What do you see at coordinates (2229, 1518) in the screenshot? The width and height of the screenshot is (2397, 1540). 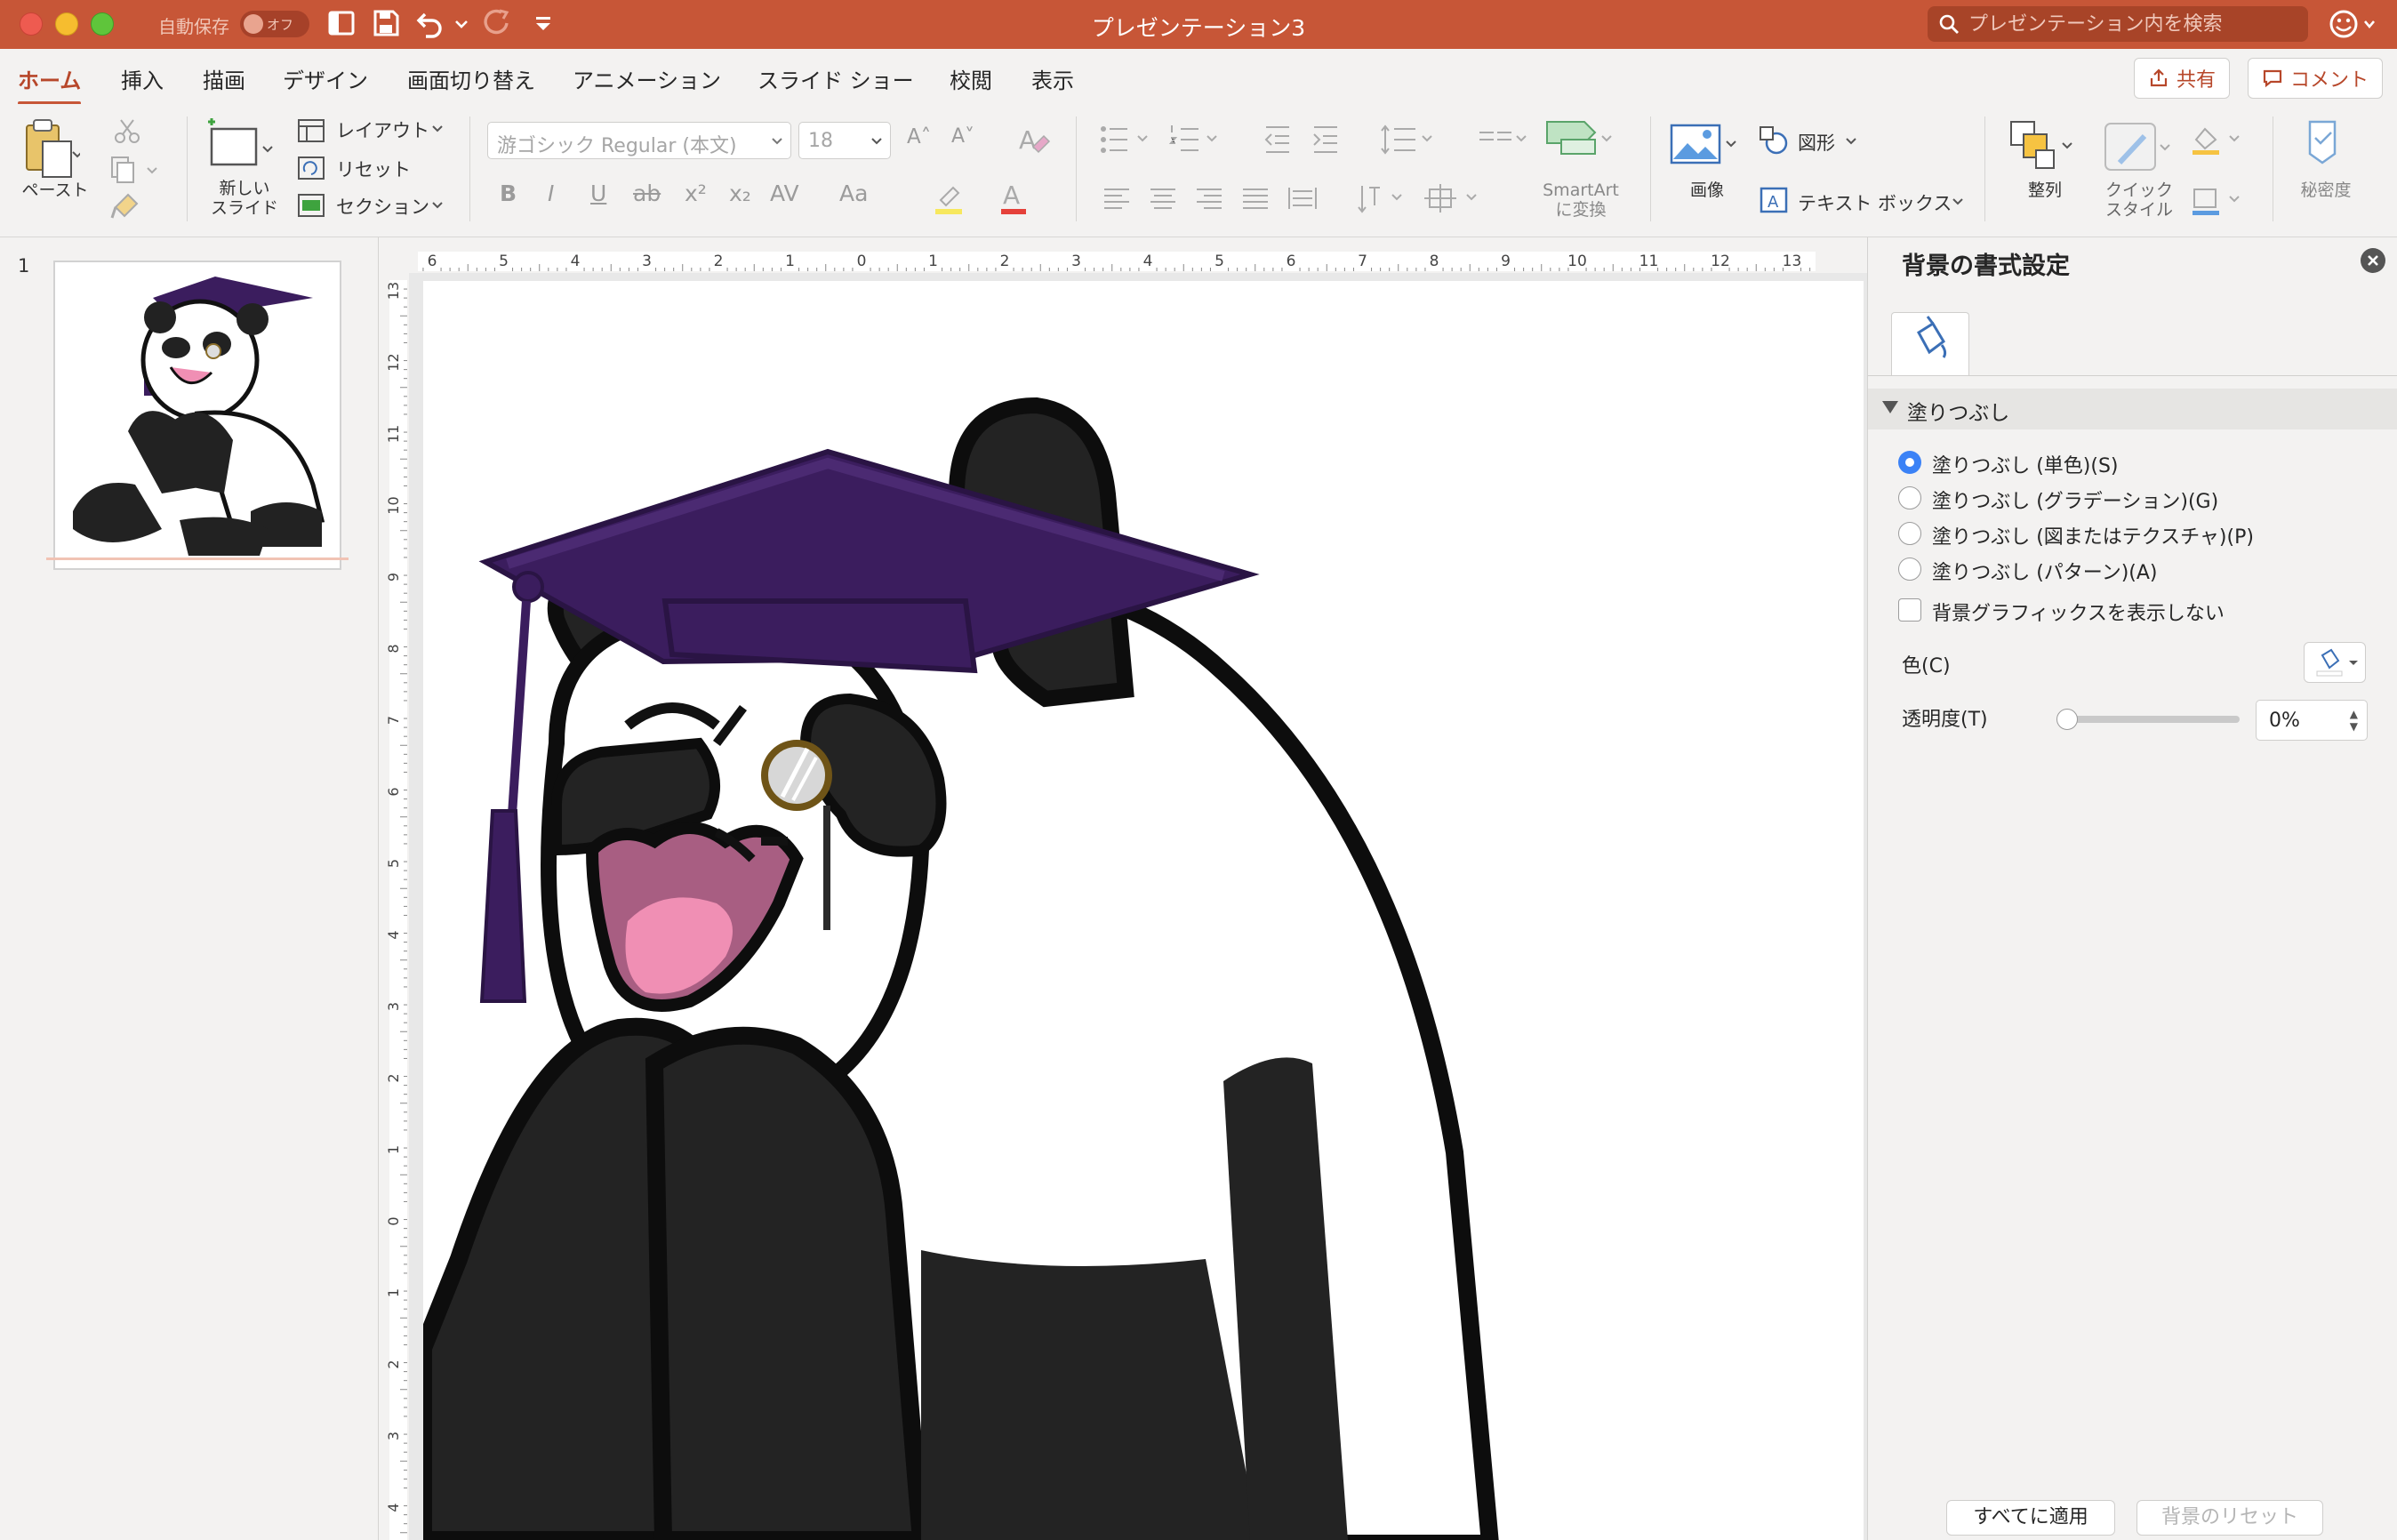 I see `reset-background-button: 背景のリセット` at bounding box center [2229, 1518].